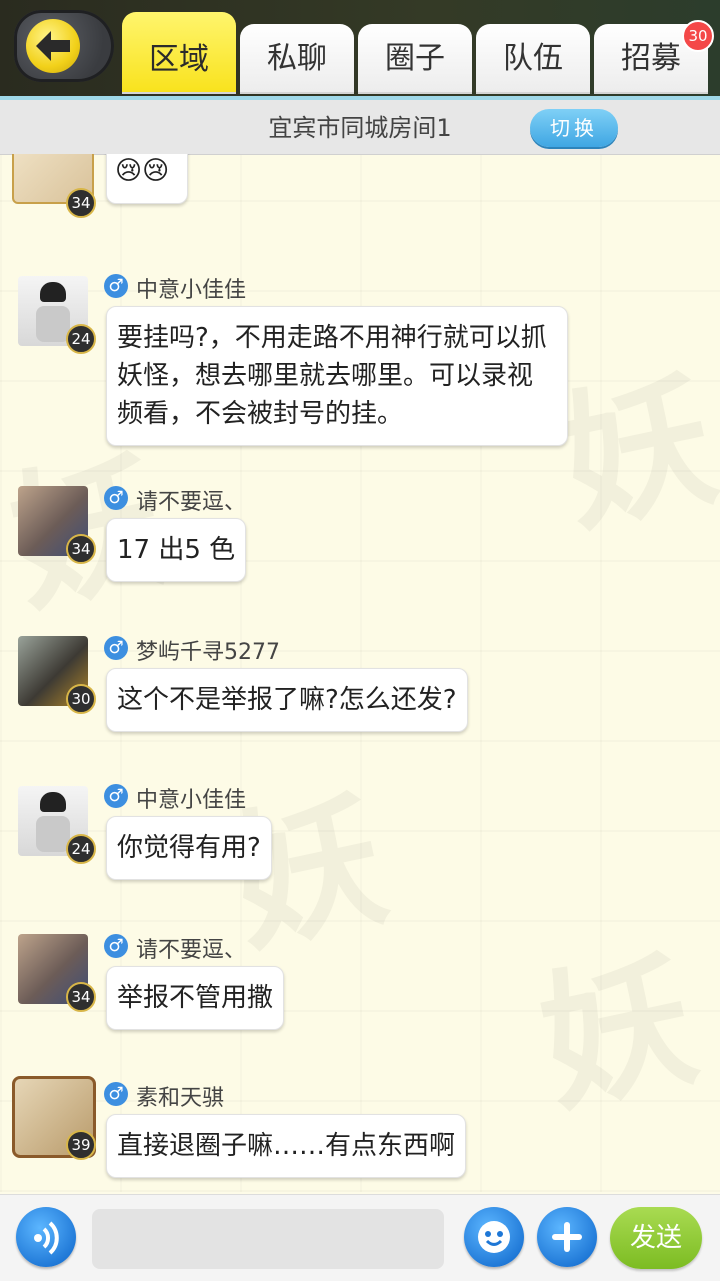 Image resolution: width=720 pixels, height=1281 pixels. What do you see at coordinates (176, 550) in the screenshot?
I see `message-bubble: 17 出5 色` at bounding box center [176, 550].